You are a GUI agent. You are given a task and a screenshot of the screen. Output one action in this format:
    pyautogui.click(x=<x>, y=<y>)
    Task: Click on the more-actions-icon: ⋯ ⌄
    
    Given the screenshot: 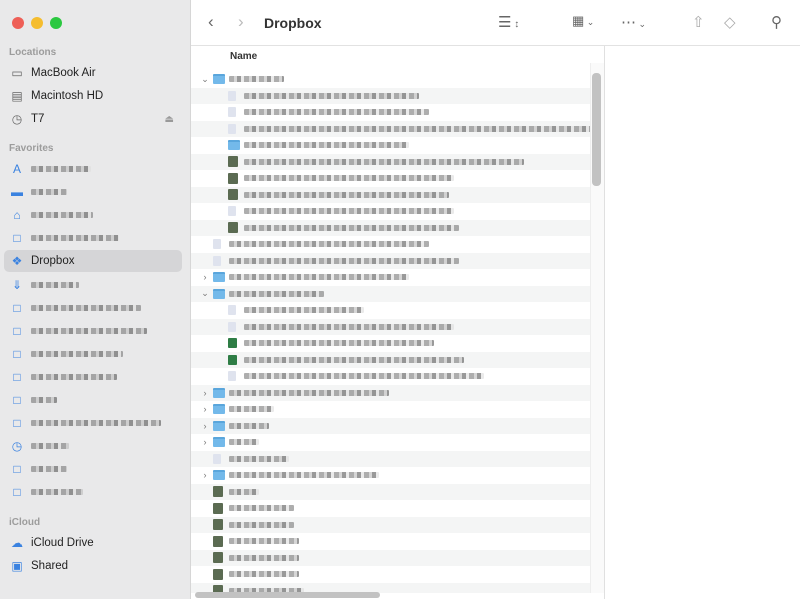 What is the action you would take?
    pyautogui.click(x=633, y=22)
    